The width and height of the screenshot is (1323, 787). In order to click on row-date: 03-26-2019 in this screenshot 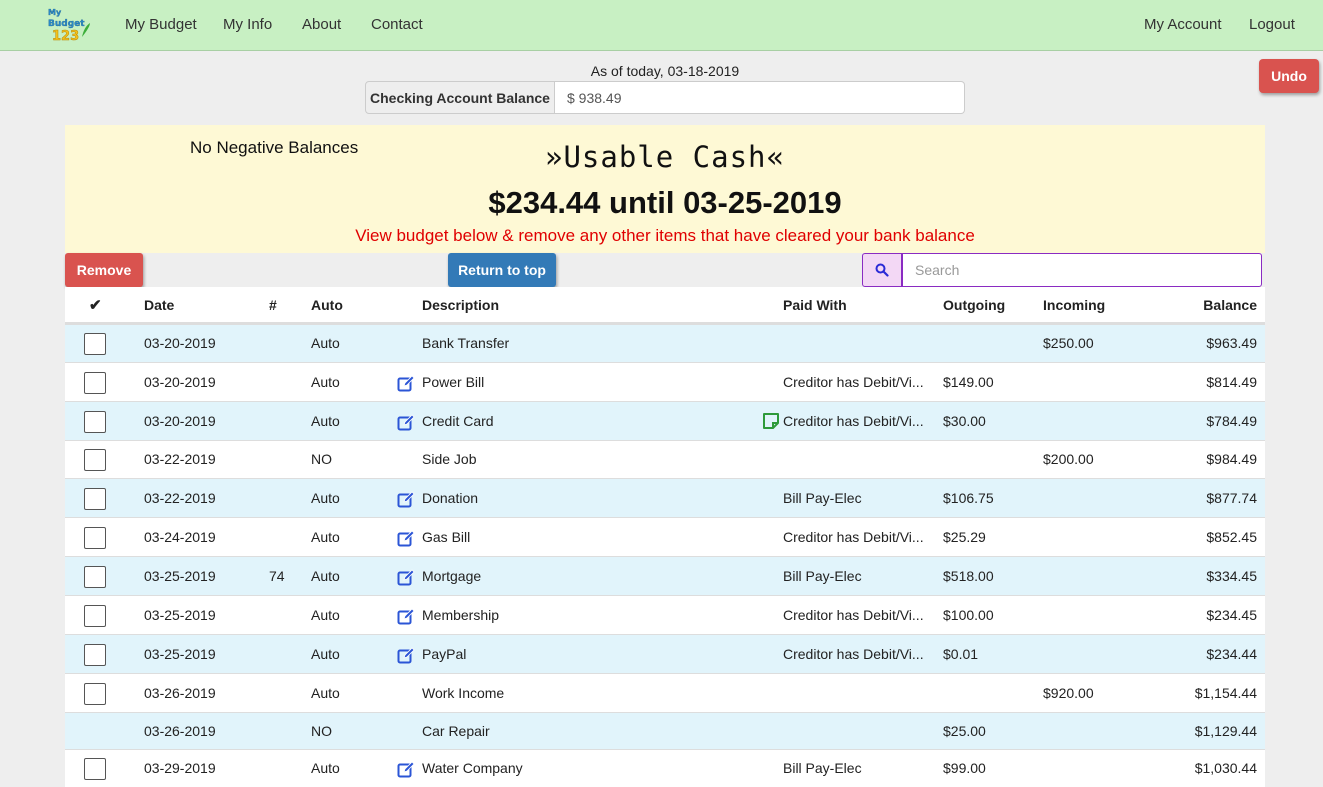, I will do `click(180, 731)`.